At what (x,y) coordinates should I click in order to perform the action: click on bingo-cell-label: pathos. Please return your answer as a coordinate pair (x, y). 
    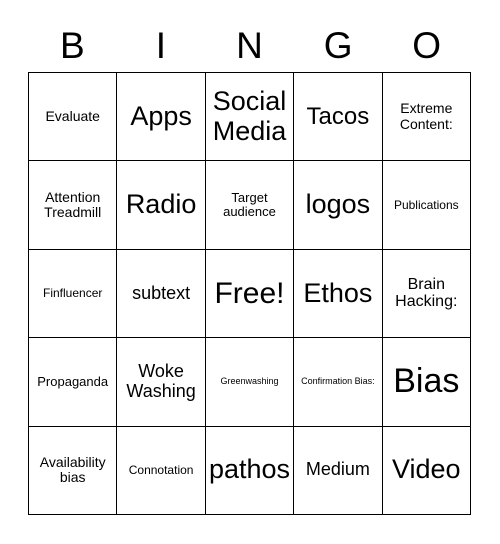
    Looking at the image, I should click on (249, 469).